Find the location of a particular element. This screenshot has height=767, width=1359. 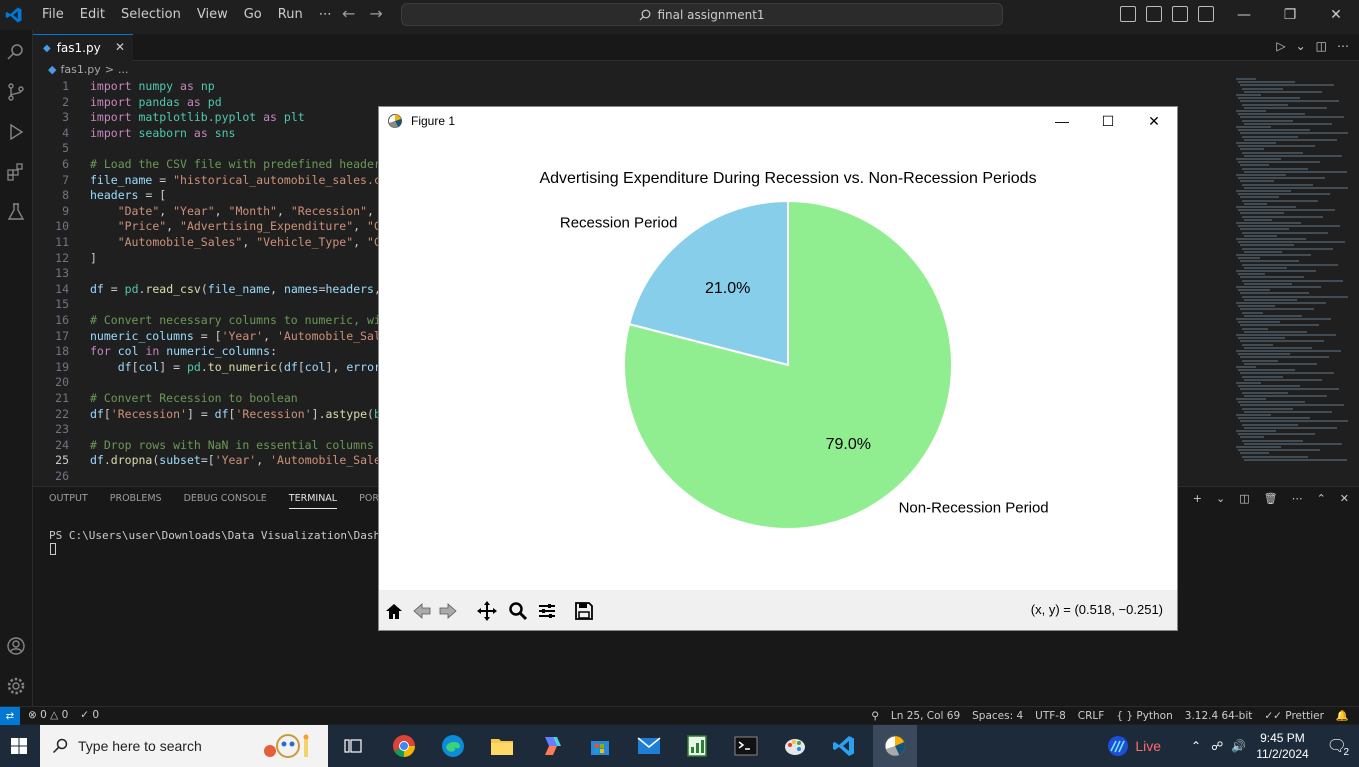

configure-subplots-icon is located at coordinates (547, 611).